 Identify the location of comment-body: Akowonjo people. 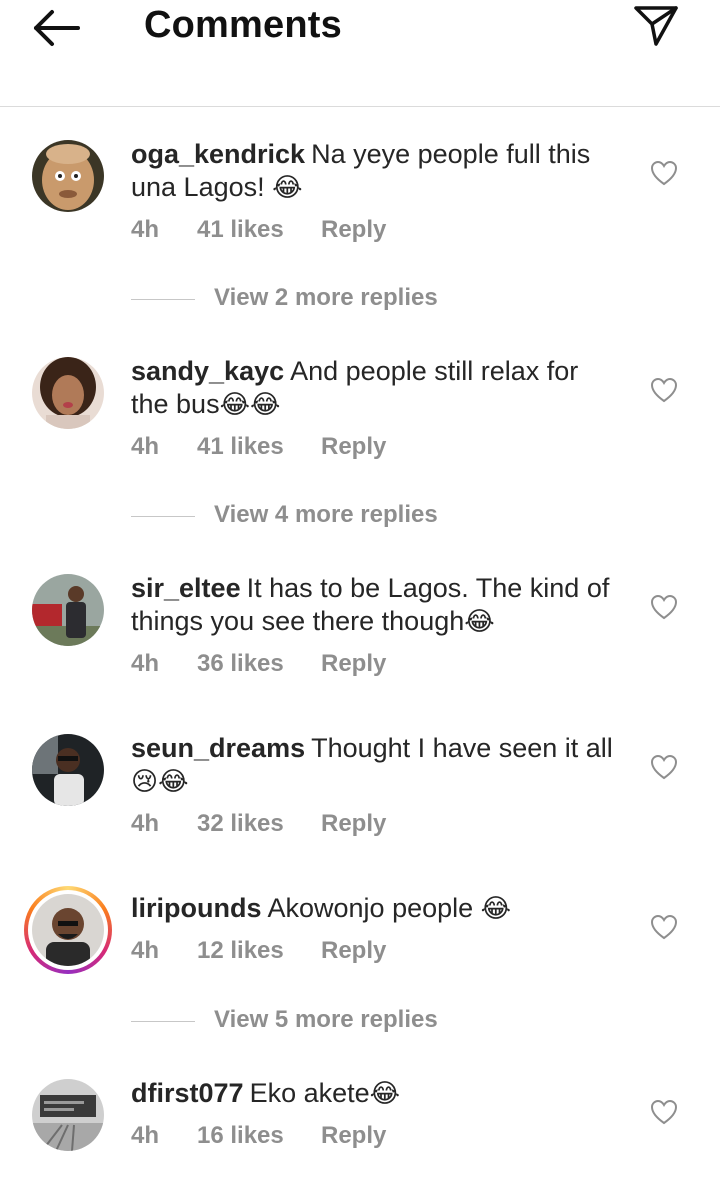
(370, 908).